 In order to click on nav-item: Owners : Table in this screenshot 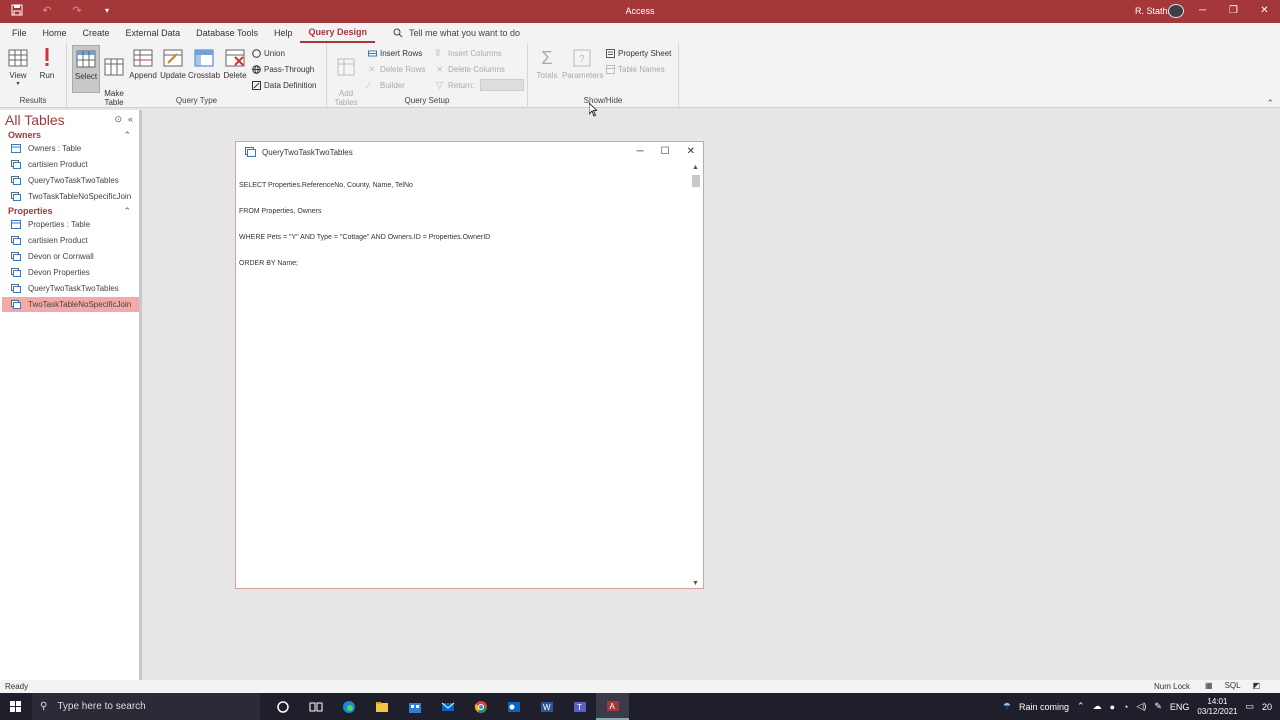, I will do `click(70, 148)`.